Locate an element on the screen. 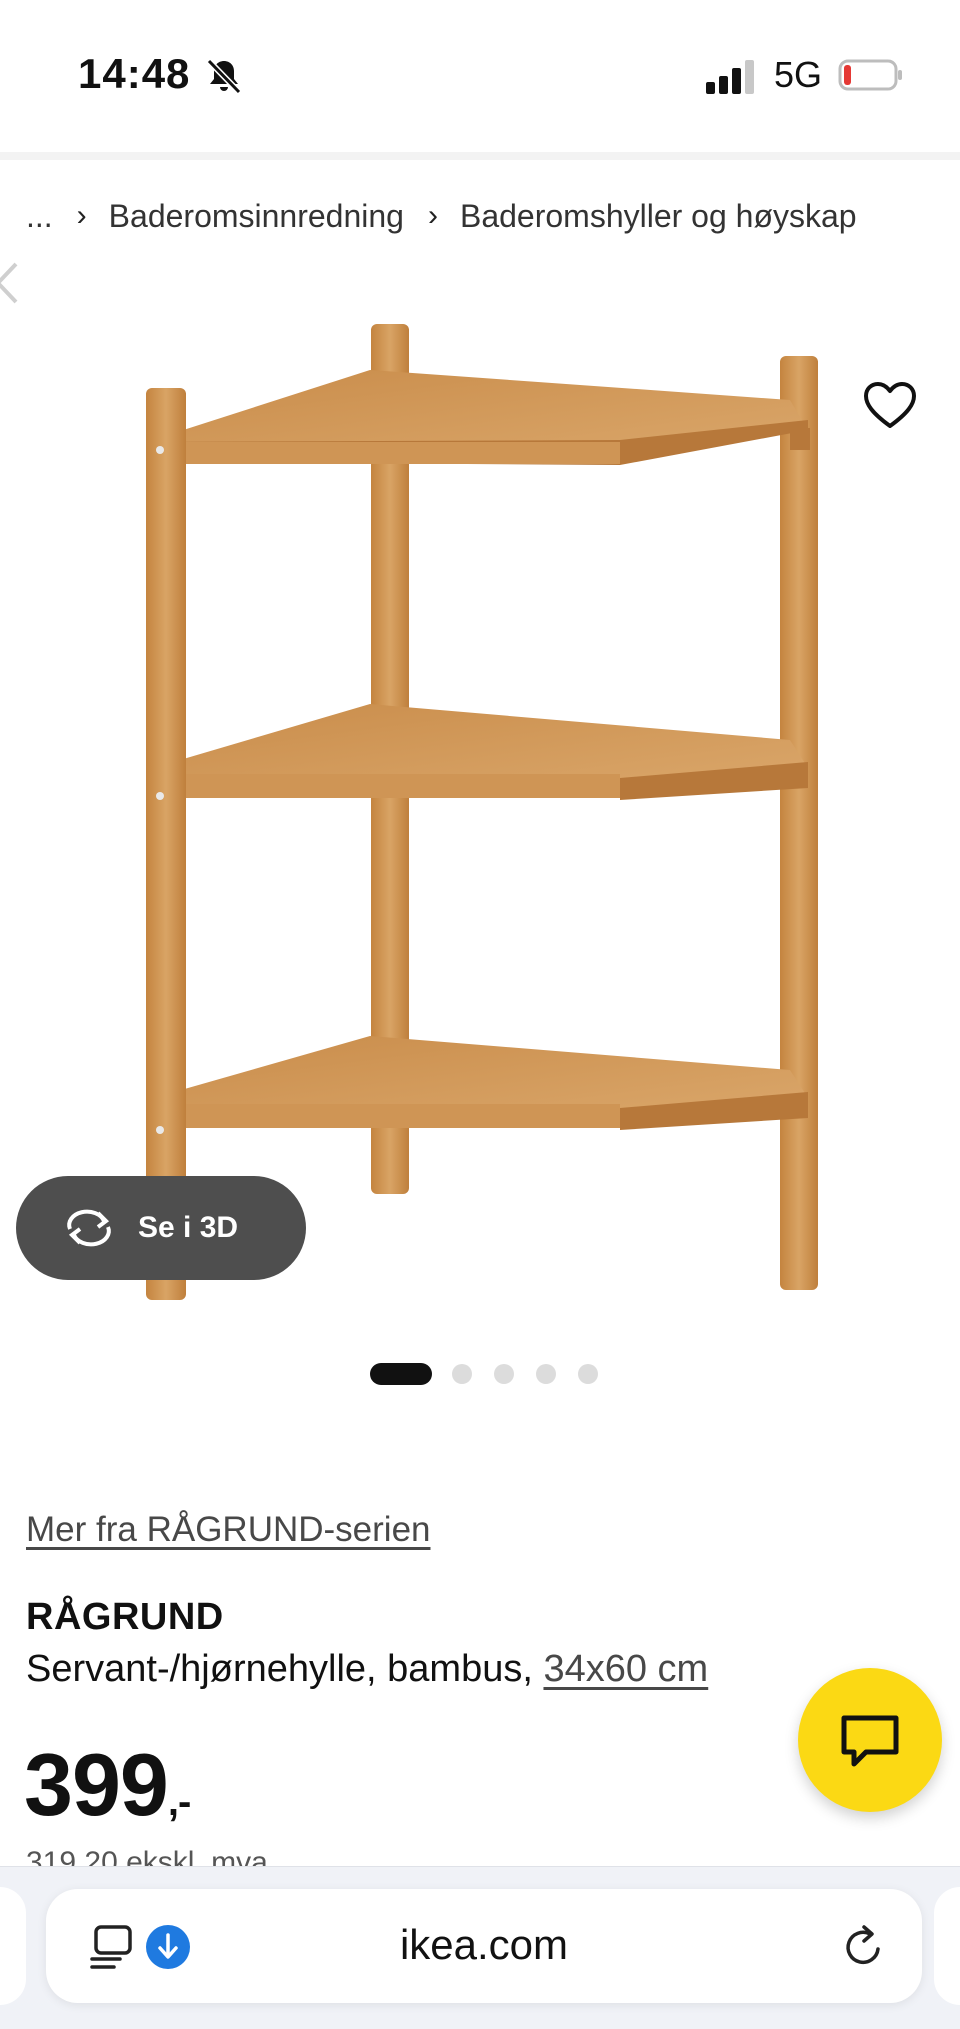  bell-slash-icon is located at coordinates (224, 76).